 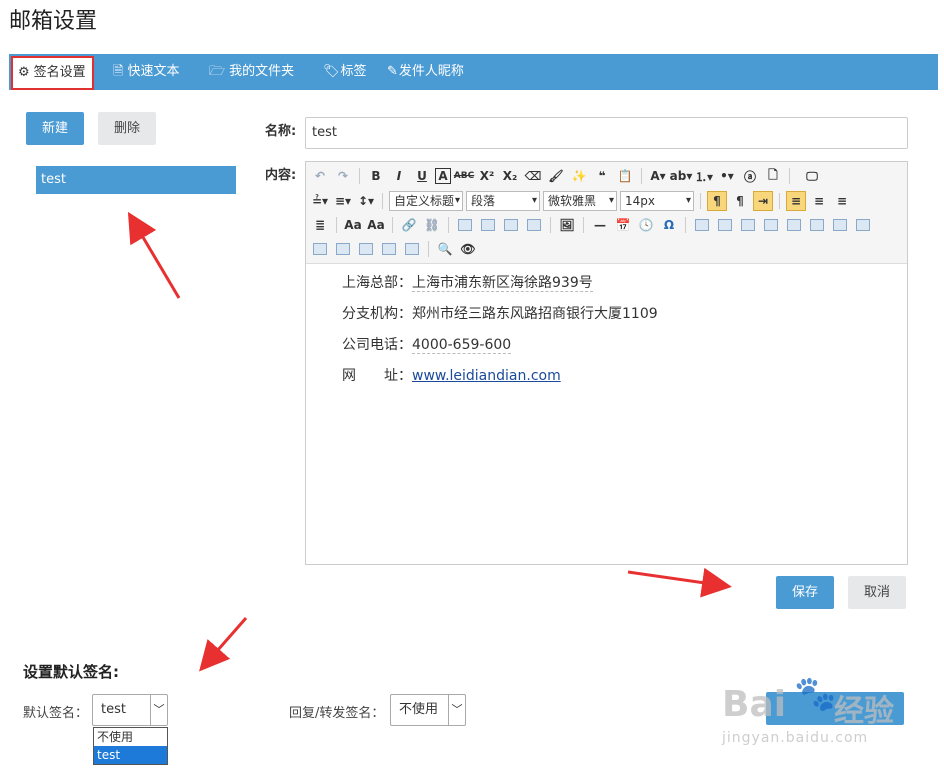 I want to click on default-signature-dropdown: 不使用 test, so click(x=130, y=746).